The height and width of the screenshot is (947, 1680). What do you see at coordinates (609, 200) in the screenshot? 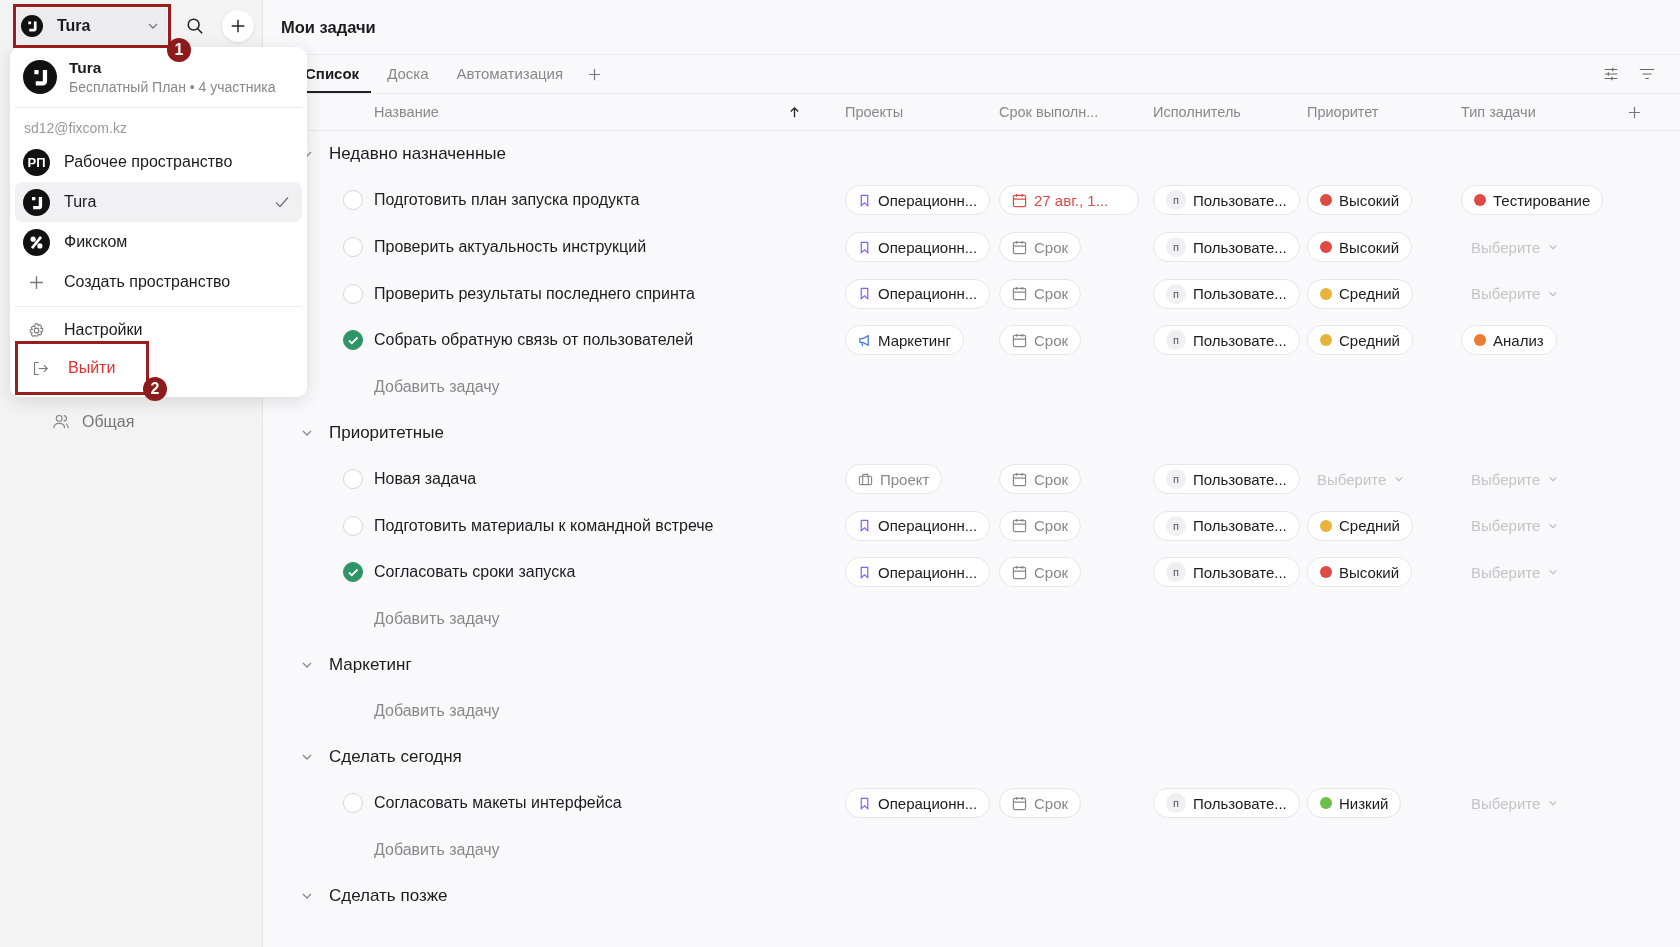
I see `task-title: Подготовить план запуска продукта` at bounding box center [609, 200].